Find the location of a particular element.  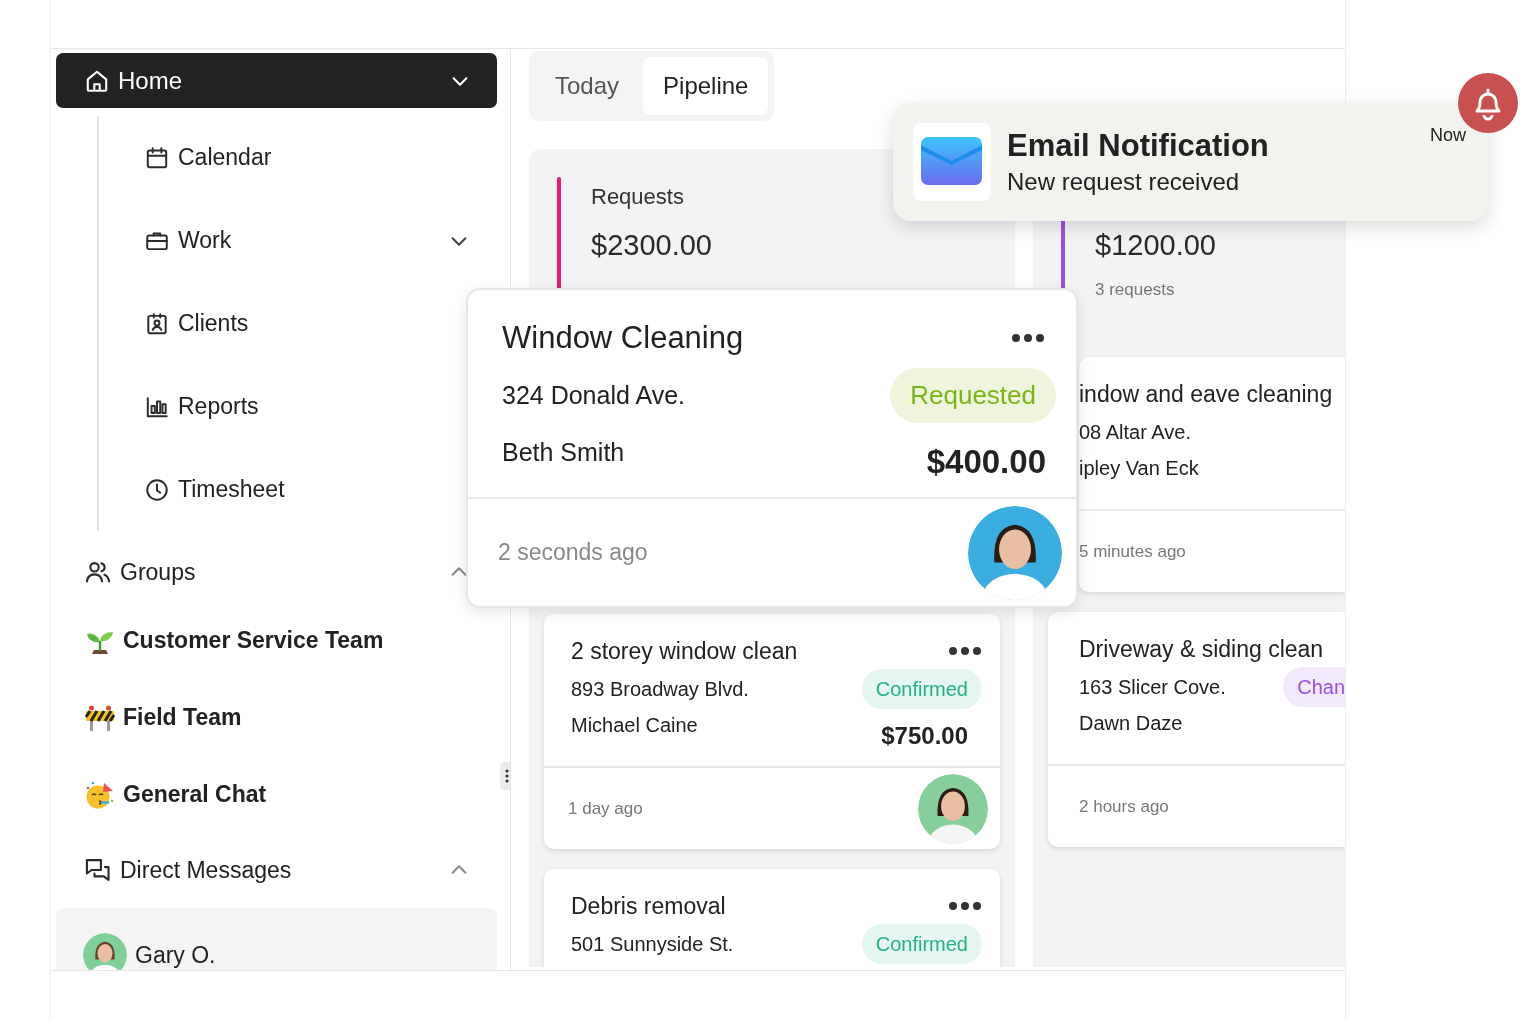

job-card: Driveway & siding clean 163 Slicer Cove. Chan Dawn Daze 2 hours ago is located at coordinates (1196, 729).